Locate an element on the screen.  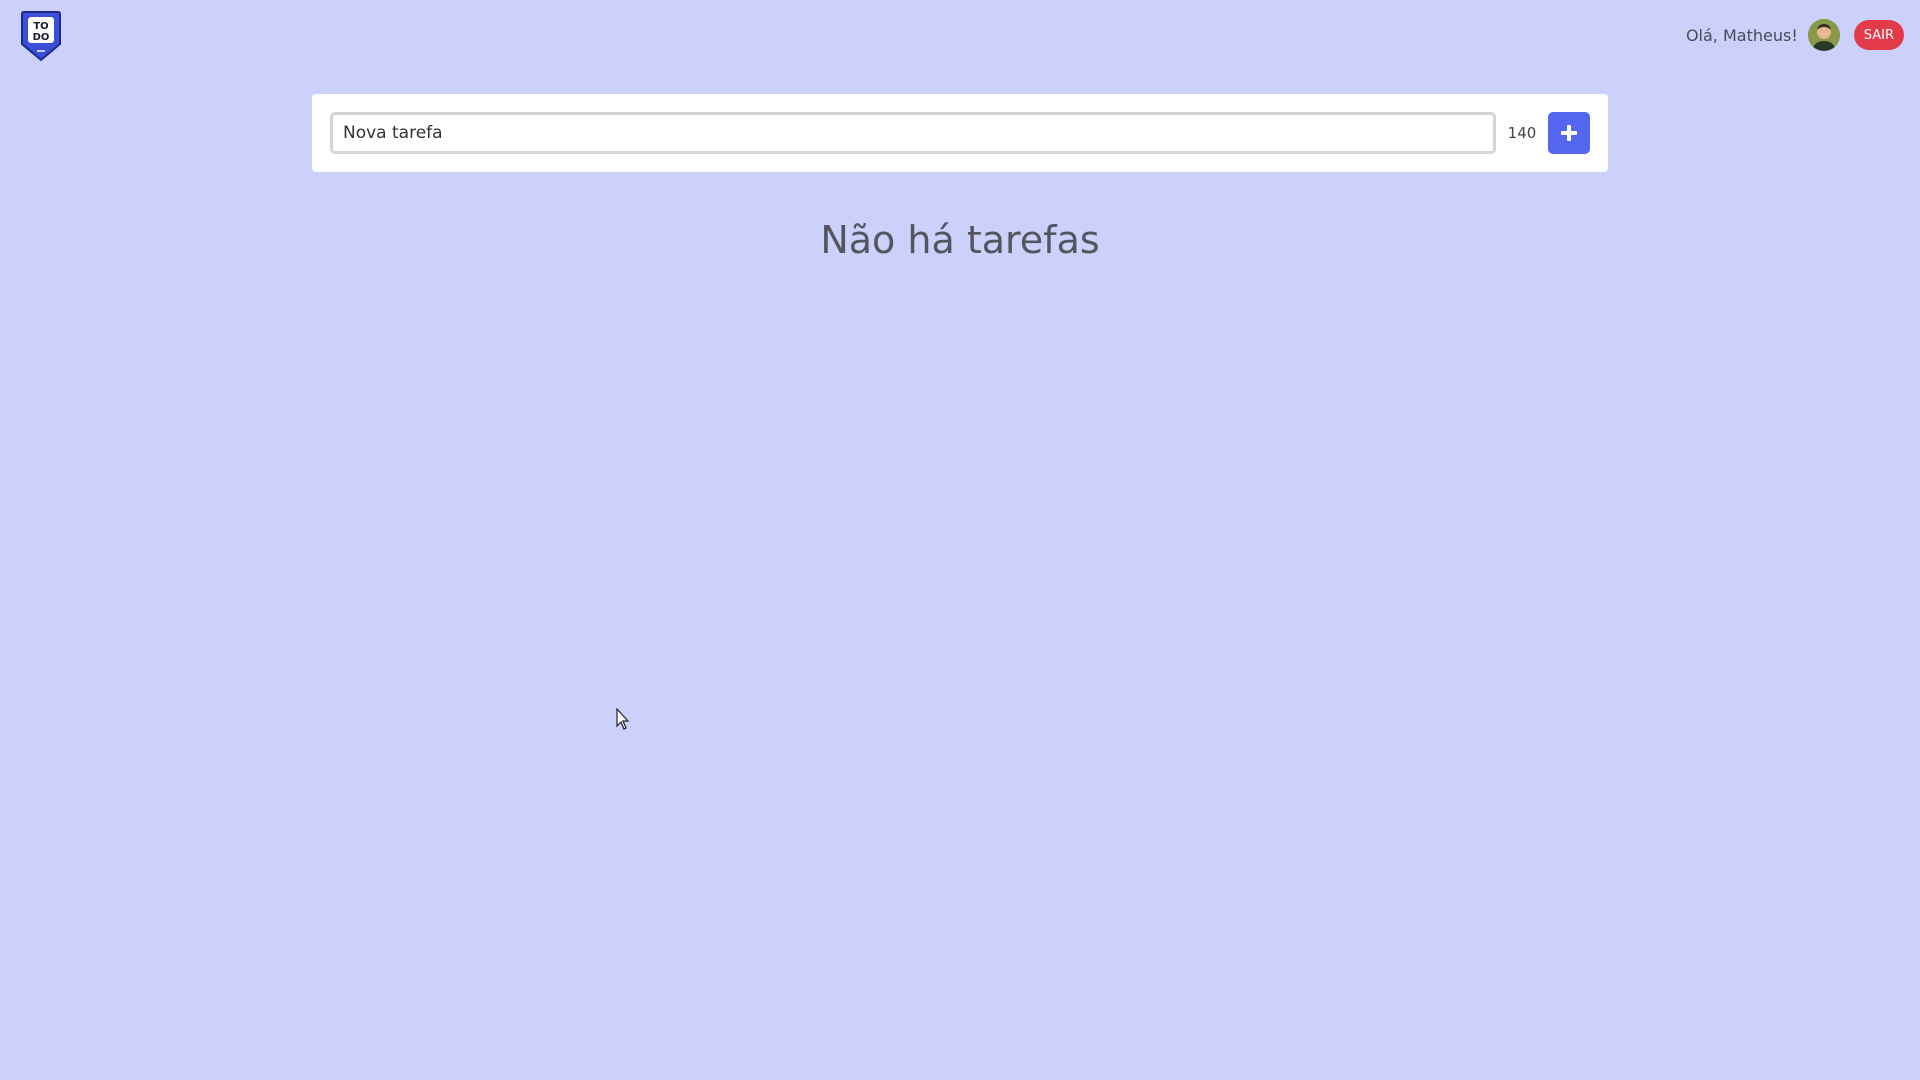
new-task-card: 140 is located at coordinates (960, 133).